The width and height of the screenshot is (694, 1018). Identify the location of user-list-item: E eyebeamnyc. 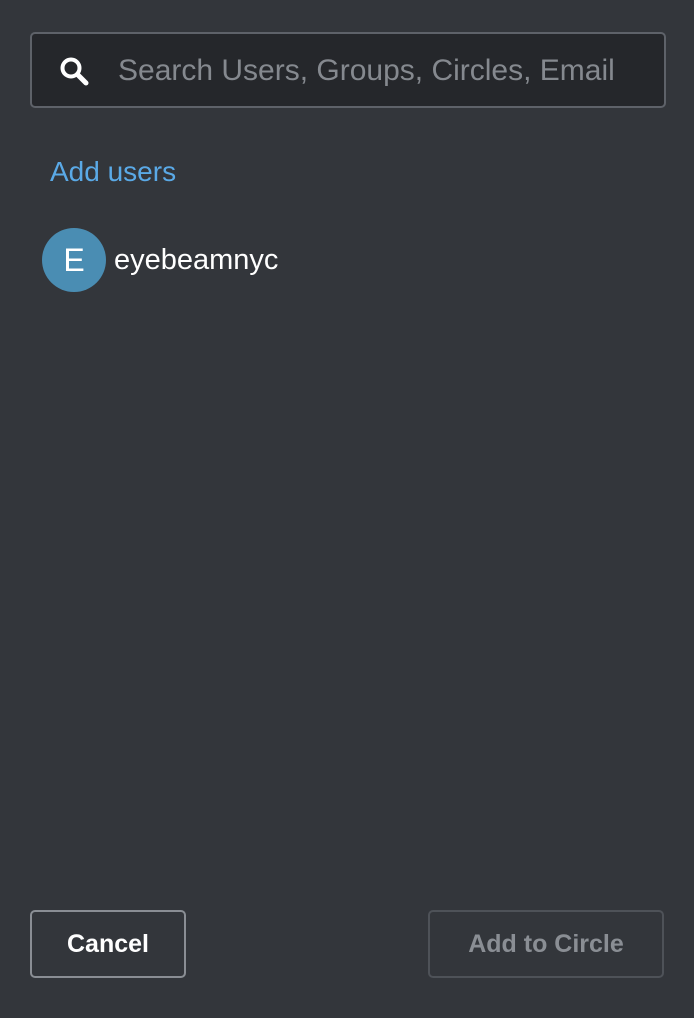
(160, 260).